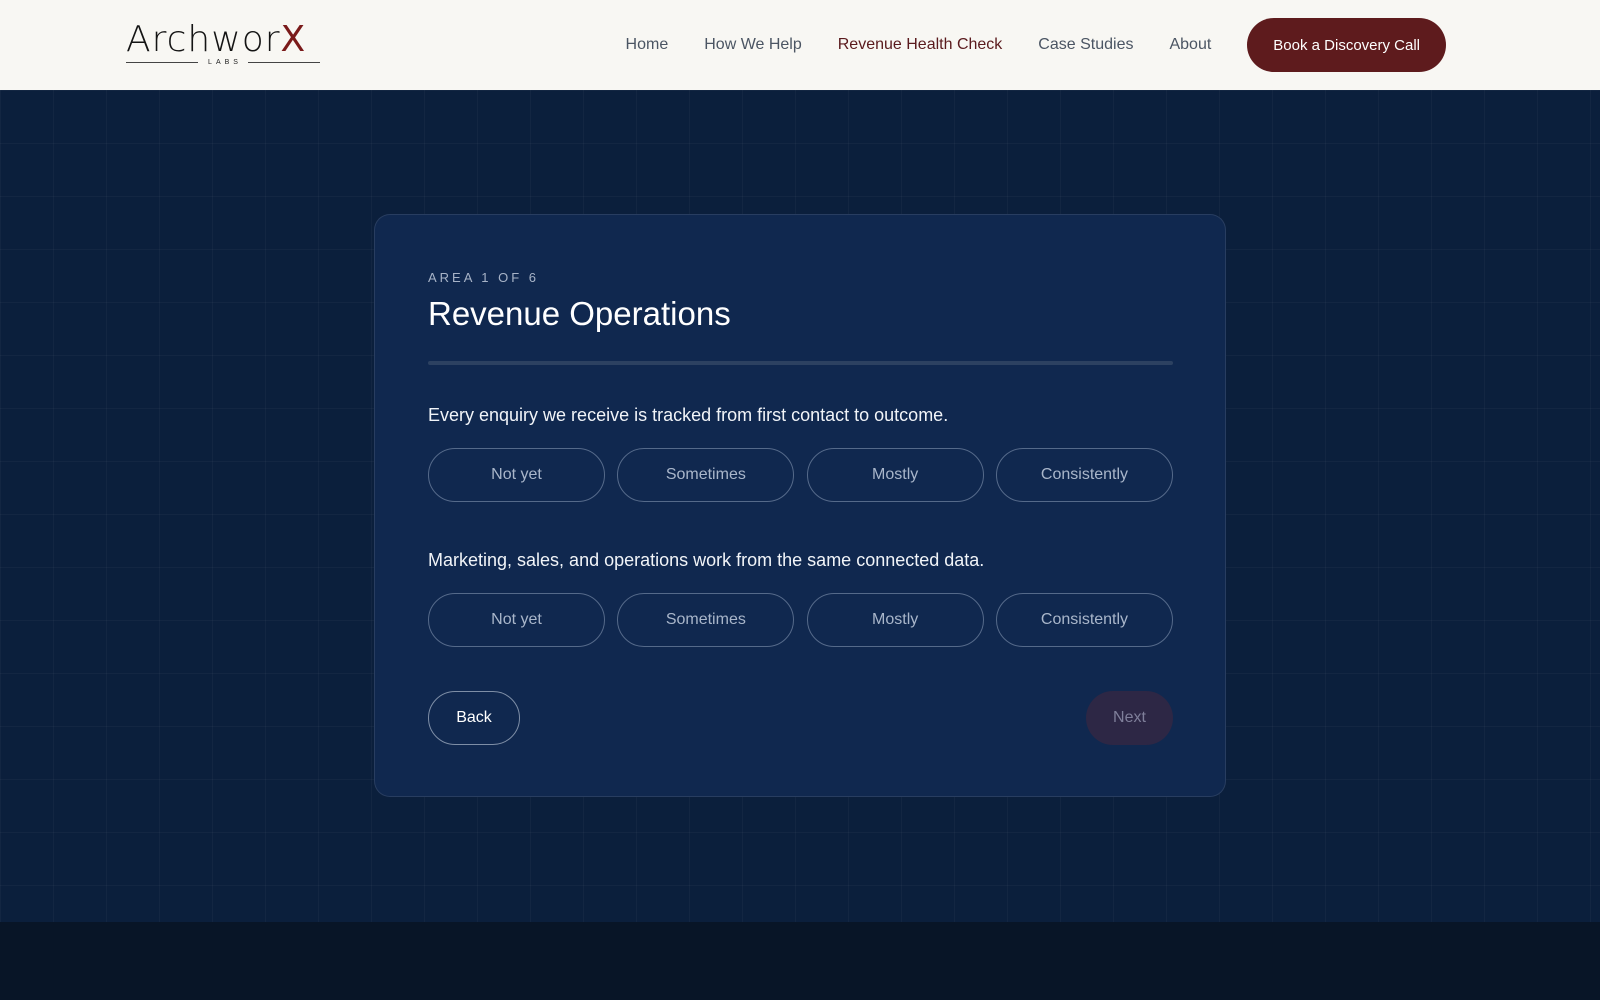 This screenshot has width=1600, height=1000. Describe the element at coordinates (516, 475) in the screenshot. I see `q1-option-not-yet: Not yet` at that location.